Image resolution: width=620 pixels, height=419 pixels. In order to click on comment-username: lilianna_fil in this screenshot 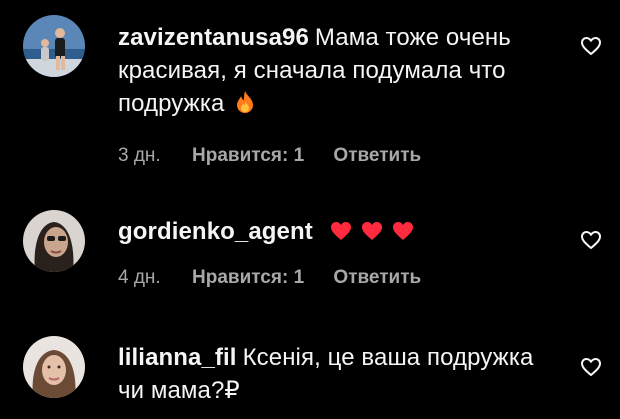, I will do `click(177, 357)`.